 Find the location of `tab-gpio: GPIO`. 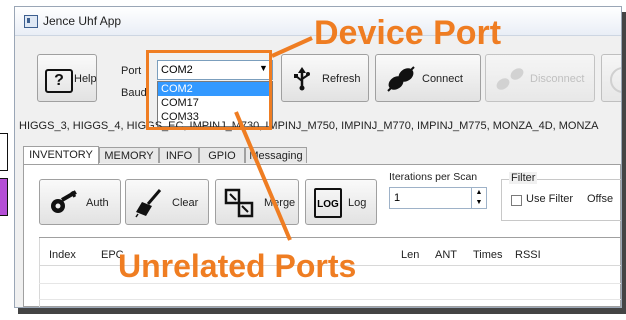

tab-gpio: GPIO is located at coordinates (222, 155).